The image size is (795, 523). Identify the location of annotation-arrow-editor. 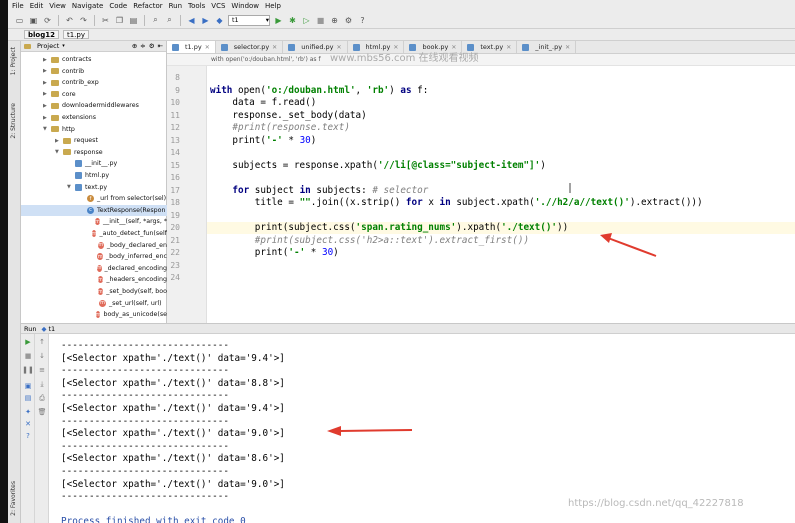
(628, 245).